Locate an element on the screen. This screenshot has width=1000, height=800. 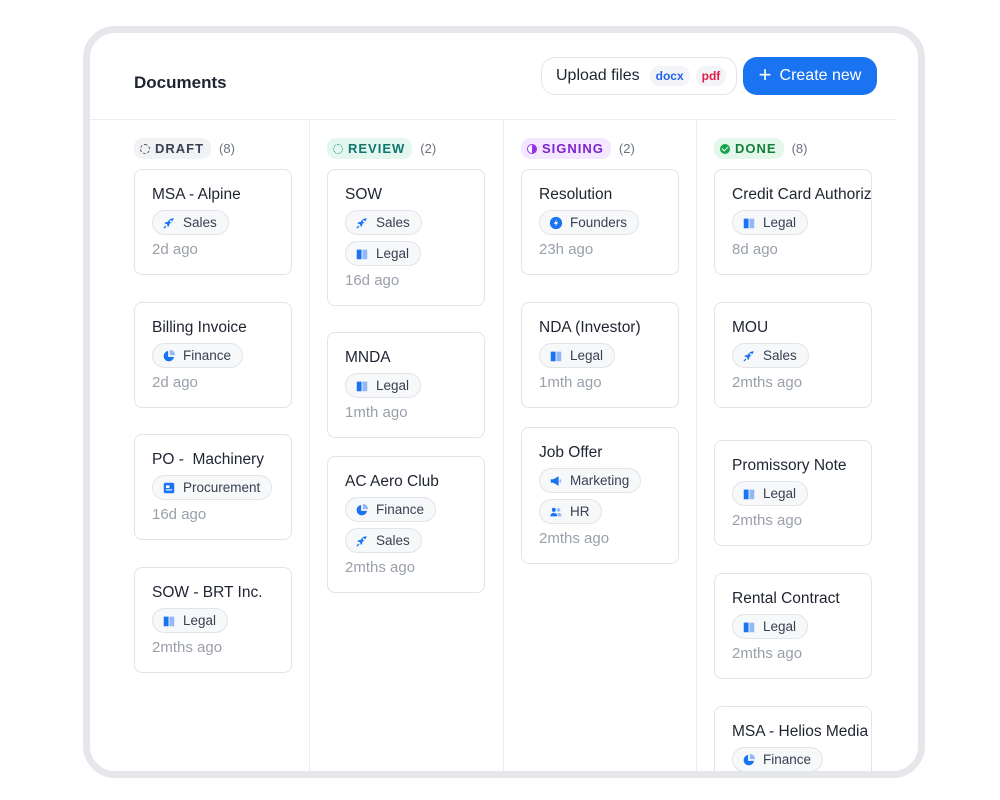
card-timestamp: 23h ago is located at coordinates (566, 249).